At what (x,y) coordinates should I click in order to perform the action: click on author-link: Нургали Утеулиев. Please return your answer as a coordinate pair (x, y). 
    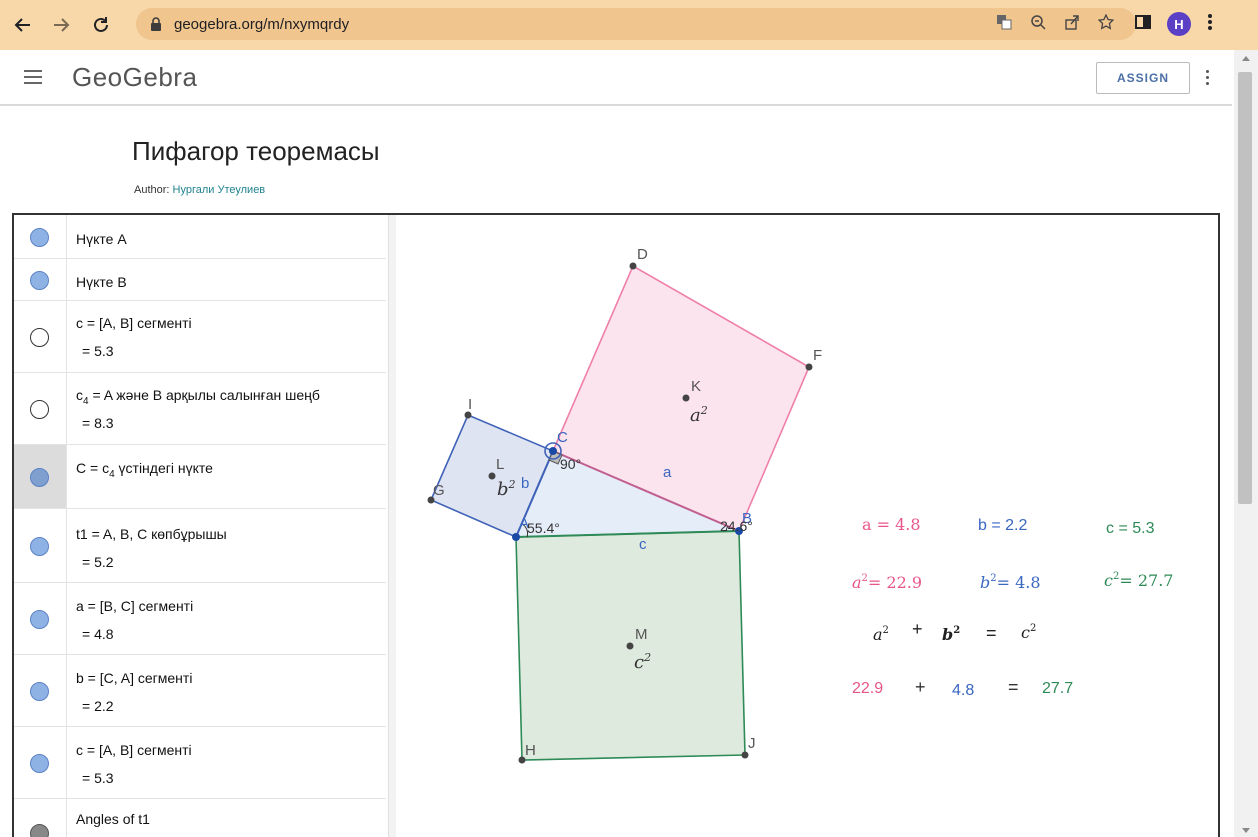
    Looking at the image, I should click on (219, 190).